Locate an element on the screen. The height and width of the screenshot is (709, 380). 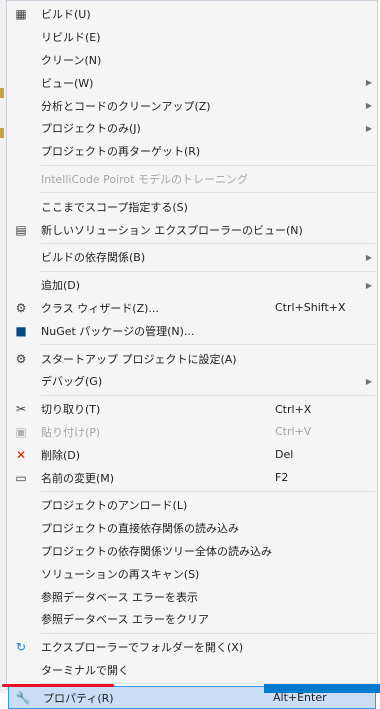
menu-item-label: プロジェクトの直接依存関係の読み込み is located at coordinates (140, 529).